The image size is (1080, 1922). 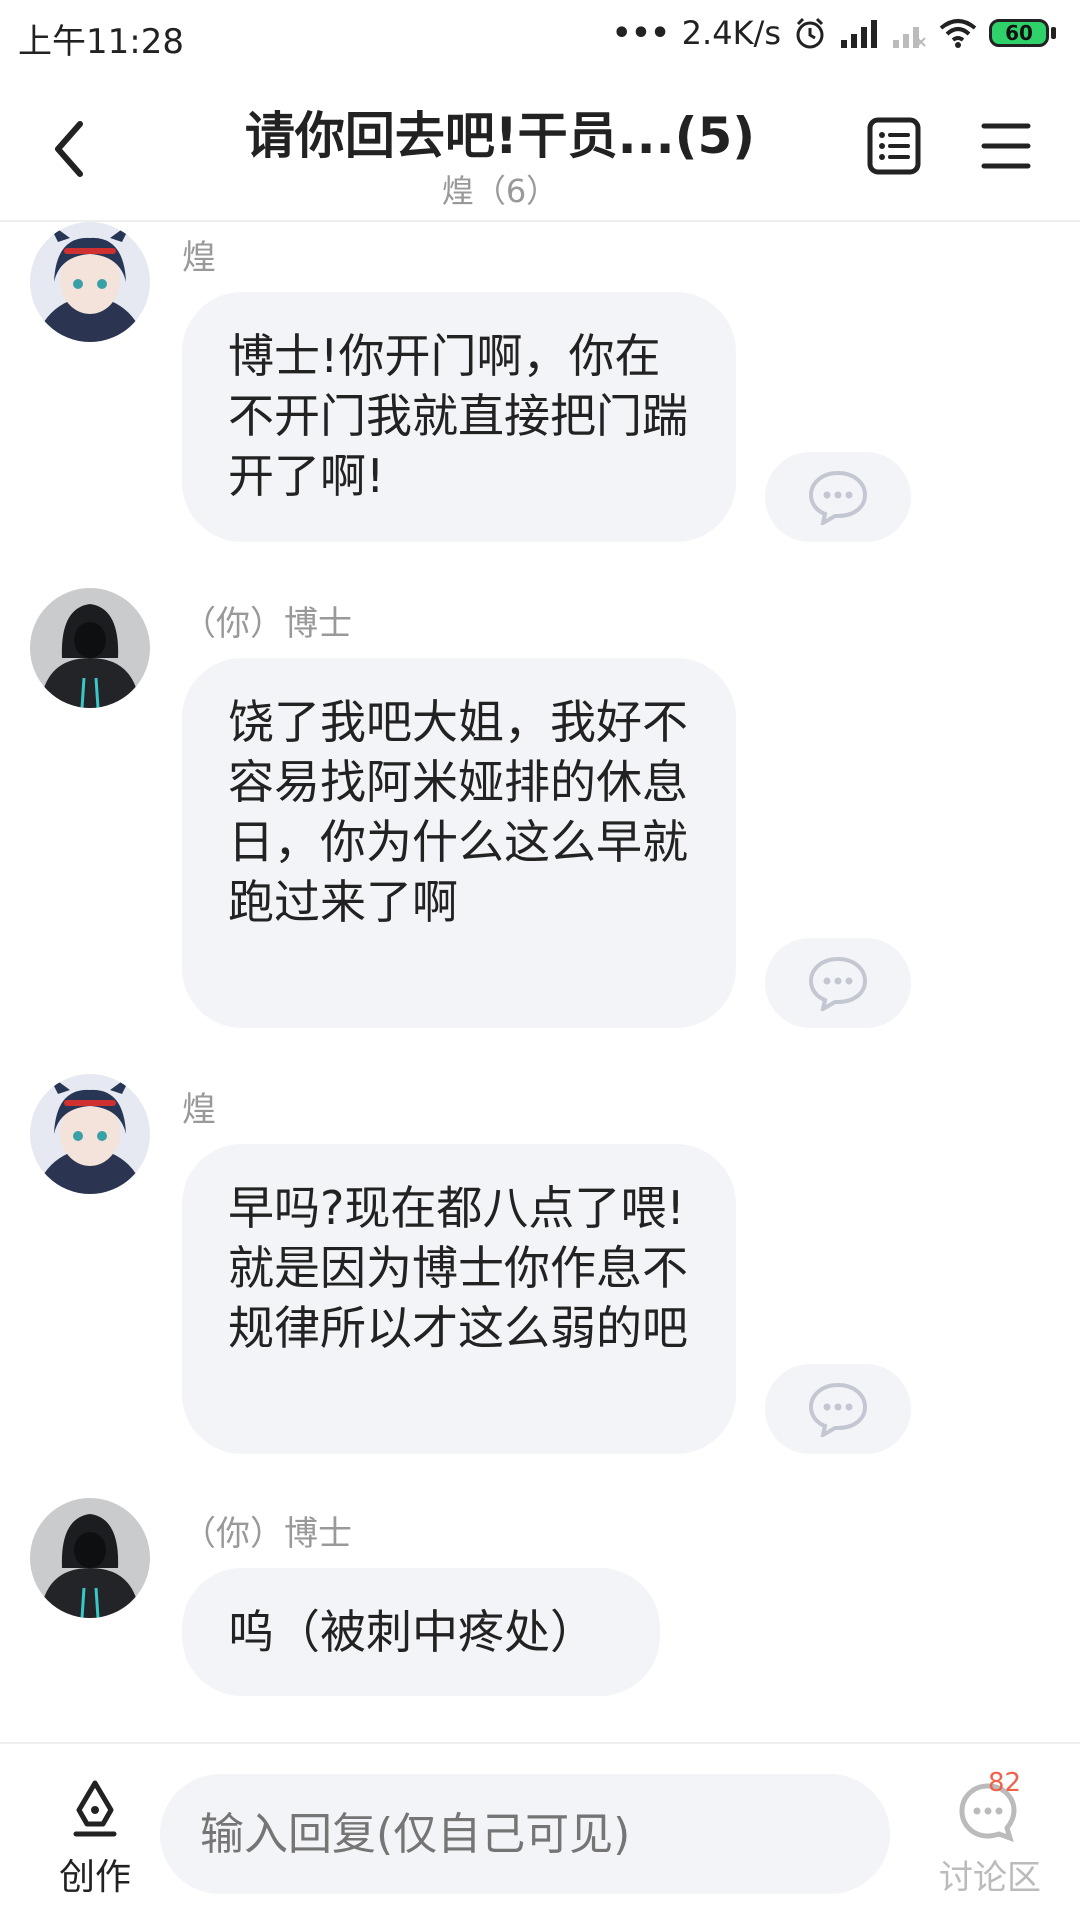 I want to click on signal-icon, so click(x=859, y=33).